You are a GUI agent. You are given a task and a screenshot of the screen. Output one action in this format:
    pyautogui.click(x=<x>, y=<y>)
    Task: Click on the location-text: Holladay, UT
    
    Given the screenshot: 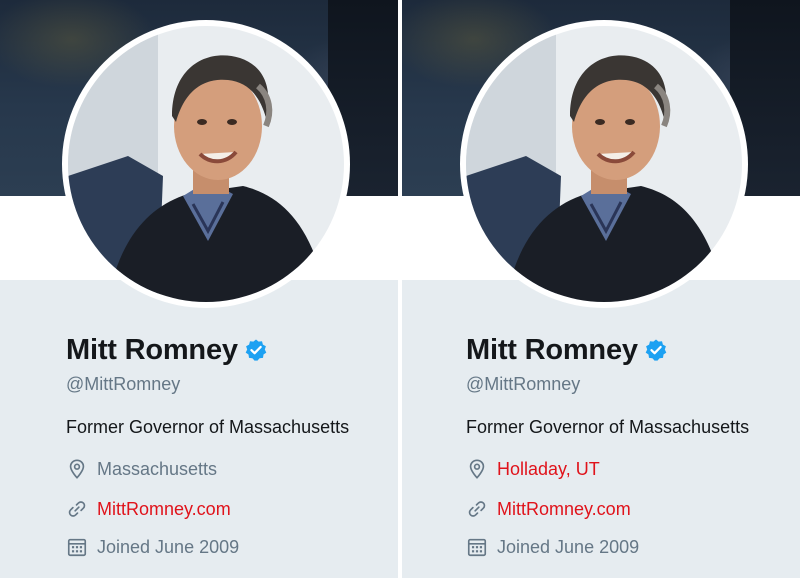 What is the action you would take?
    pyautogui.click(x=548, y=468)
    